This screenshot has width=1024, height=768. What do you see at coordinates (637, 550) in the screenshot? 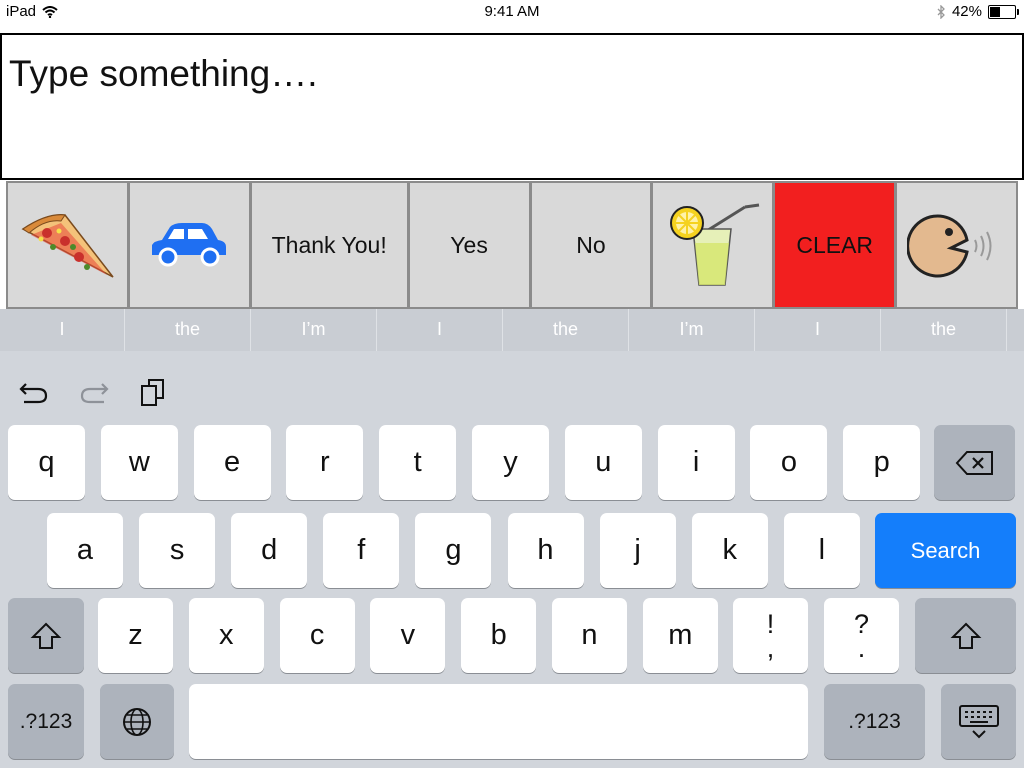
I see `key-j: j` at bounding box center [637, 550].